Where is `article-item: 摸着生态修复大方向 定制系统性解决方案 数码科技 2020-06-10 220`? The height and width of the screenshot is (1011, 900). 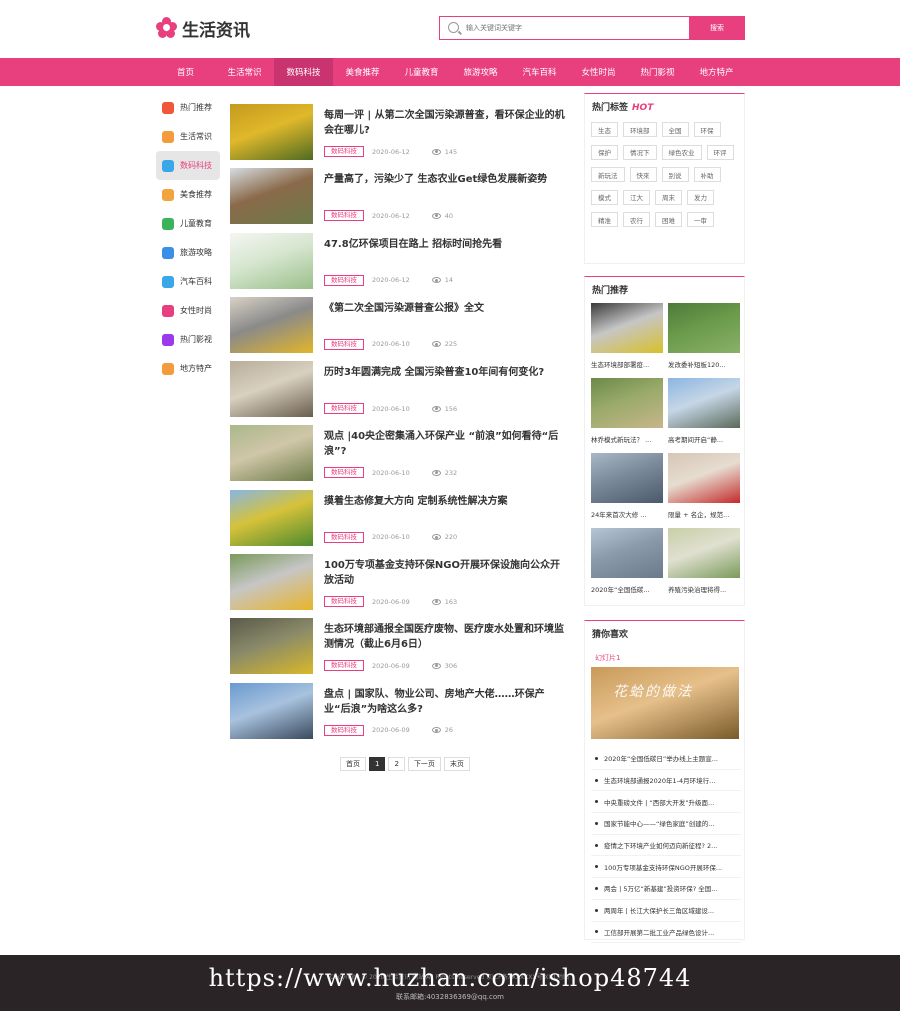 article-item: 摸着生态修复大方向 定制系统性解决方案 数码科技 2020-06-10 220 is located at coordinates (400, 521).